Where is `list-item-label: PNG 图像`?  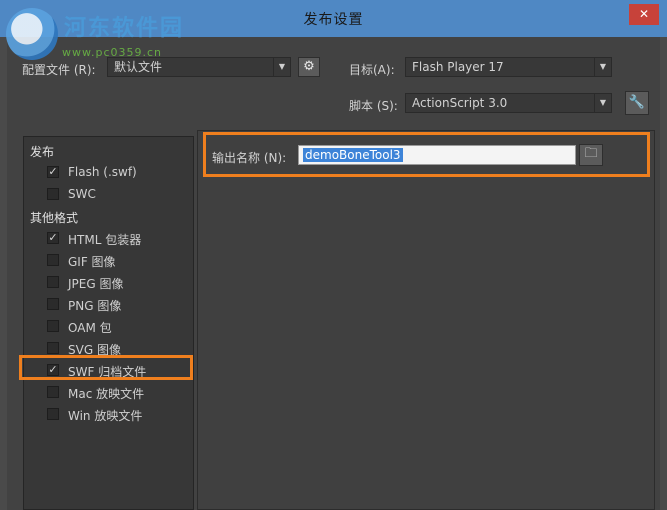 list-item-label: PNG 图像 is located at coordinates (95, 306).